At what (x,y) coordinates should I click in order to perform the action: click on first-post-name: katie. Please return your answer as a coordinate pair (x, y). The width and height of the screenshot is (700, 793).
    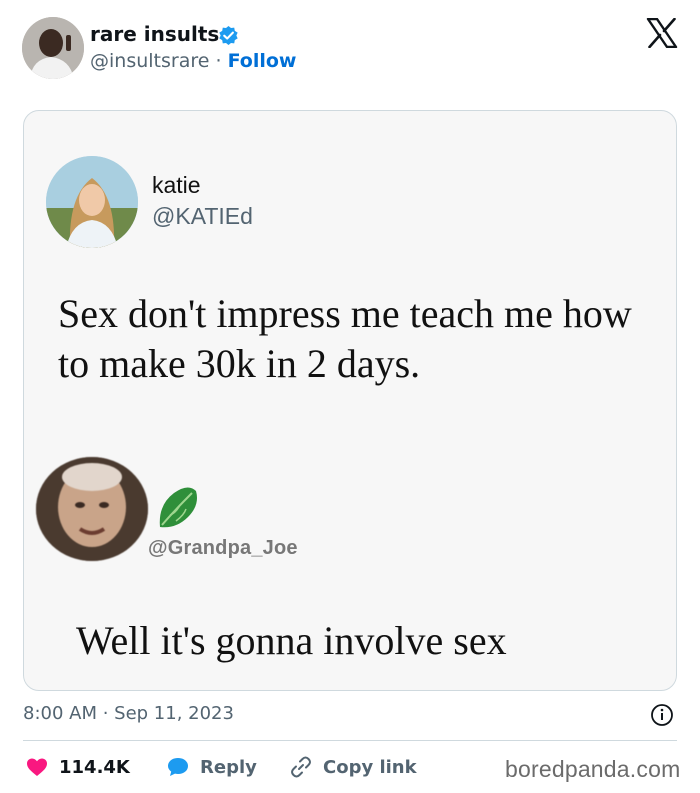
    Looking at the image, I should click on (176, 185).